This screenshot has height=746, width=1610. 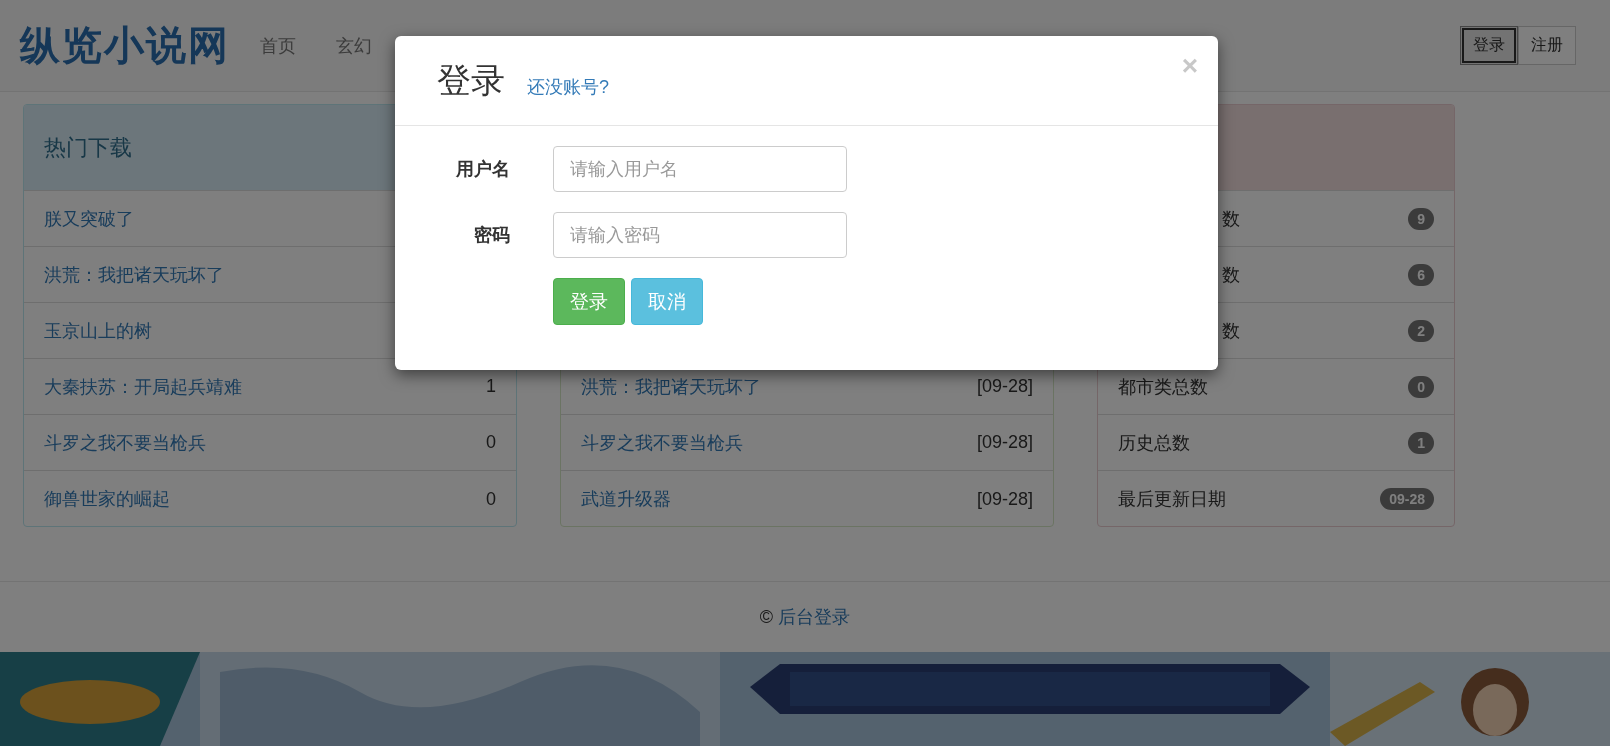 I want to click on download-count: 1, so click(x=491, y=386).